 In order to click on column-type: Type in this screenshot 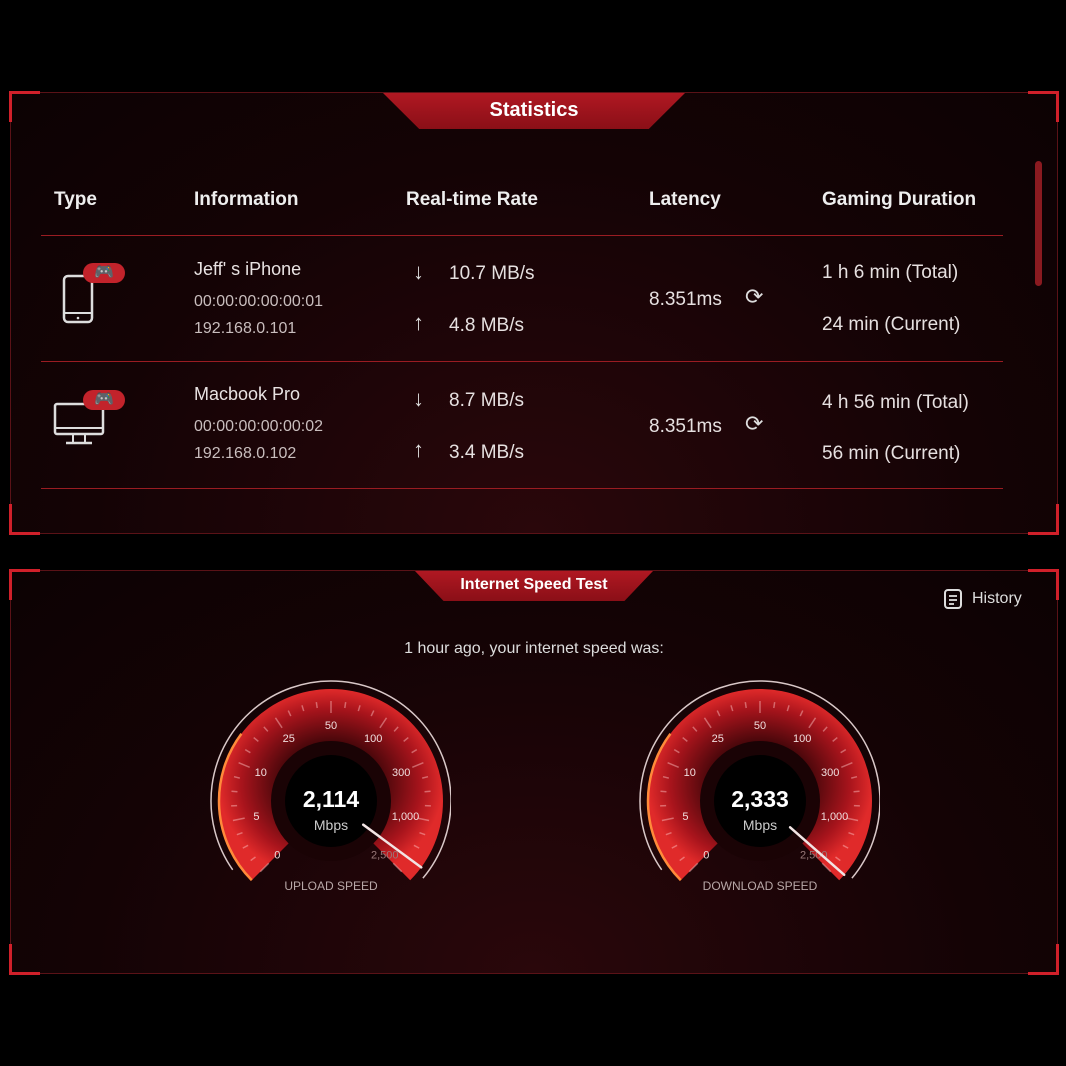, I will do `click(75, 199)`.